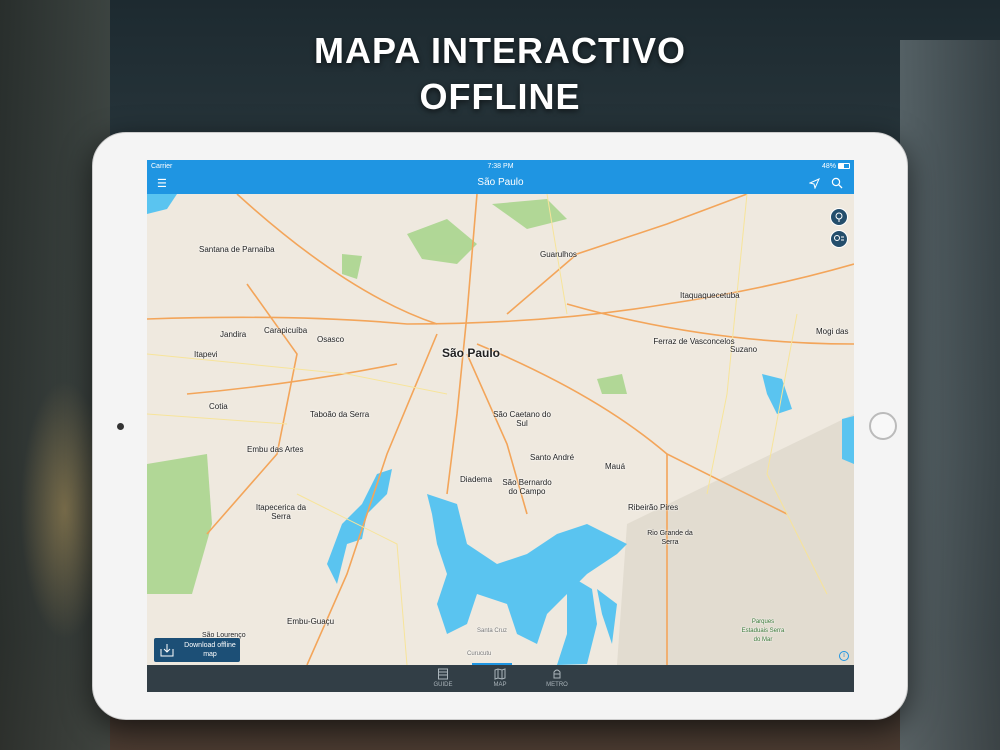 This screenshot has width=1000, height=750. What do you see at coordinates (763, 631) in the screenshot?
I see `map-label: Parques Estaduais Serra do Mar` at bounding box center [763, 631].